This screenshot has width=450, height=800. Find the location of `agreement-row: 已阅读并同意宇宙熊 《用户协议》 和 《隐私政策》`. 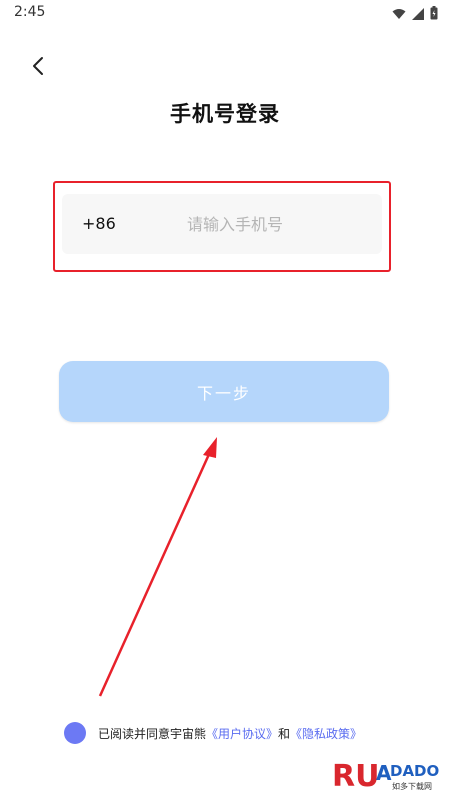

agreement-row: 已阅读并同意宇宙熊 《用户协议》 和 《隐私政策》 is located at coordinates (254, 733).